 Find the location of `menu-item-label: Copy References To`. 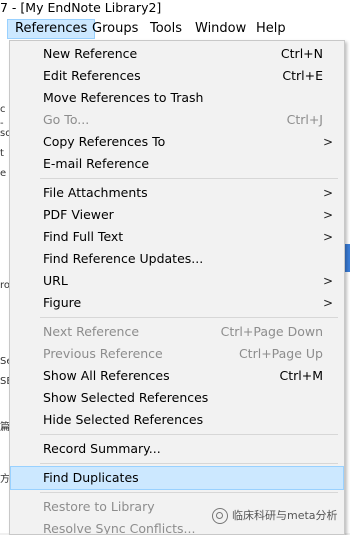

menu-item-label: Copy References To is located at coordinates (104, 141).